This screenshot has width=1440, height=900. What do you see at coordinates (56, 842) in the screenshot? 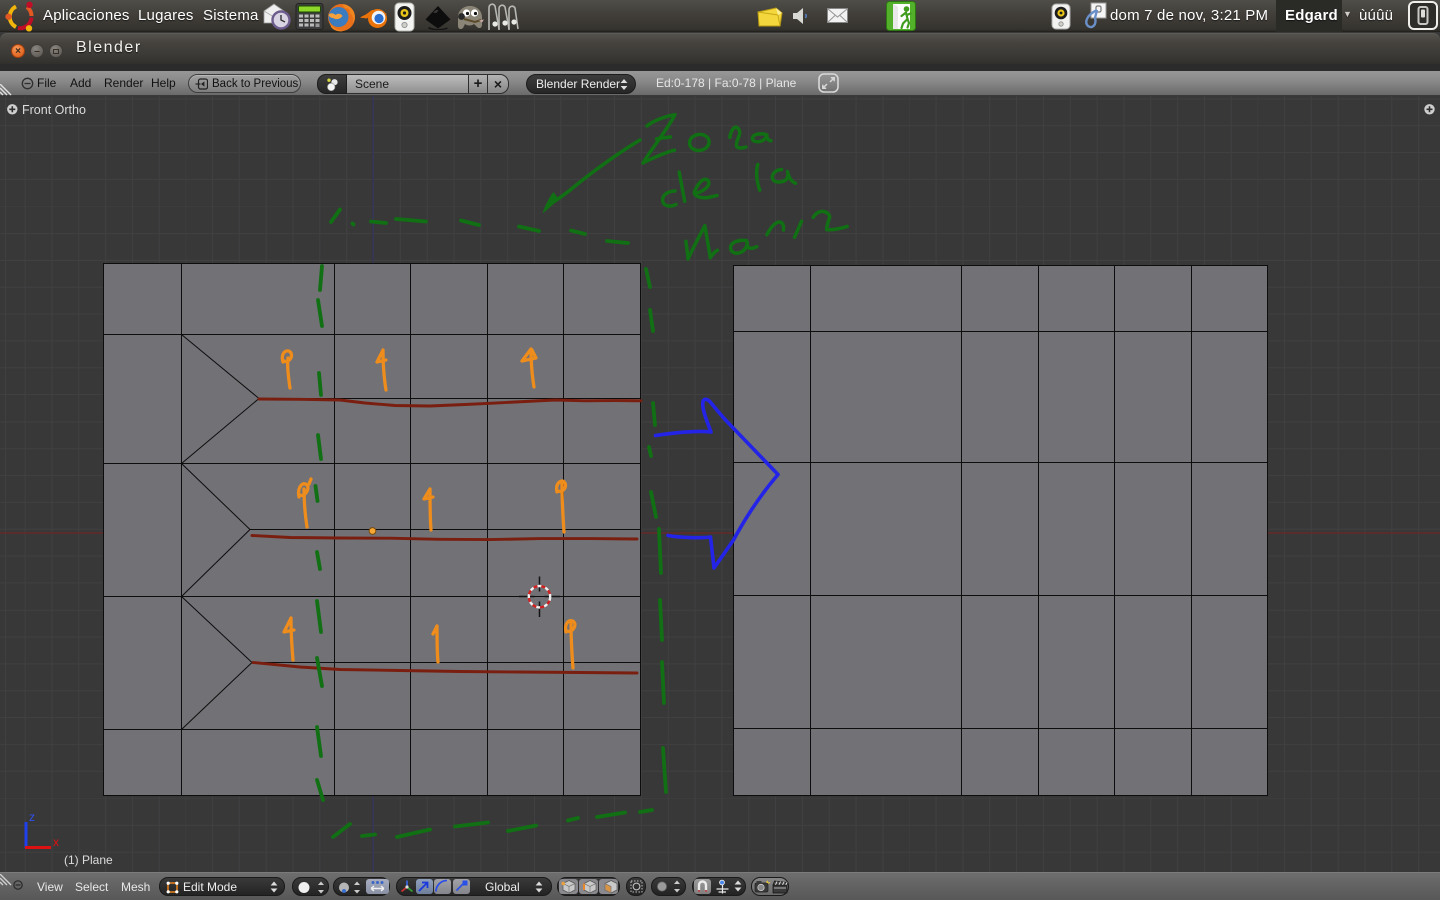
I see `svg-text: x` at bounding box center [56, 842].